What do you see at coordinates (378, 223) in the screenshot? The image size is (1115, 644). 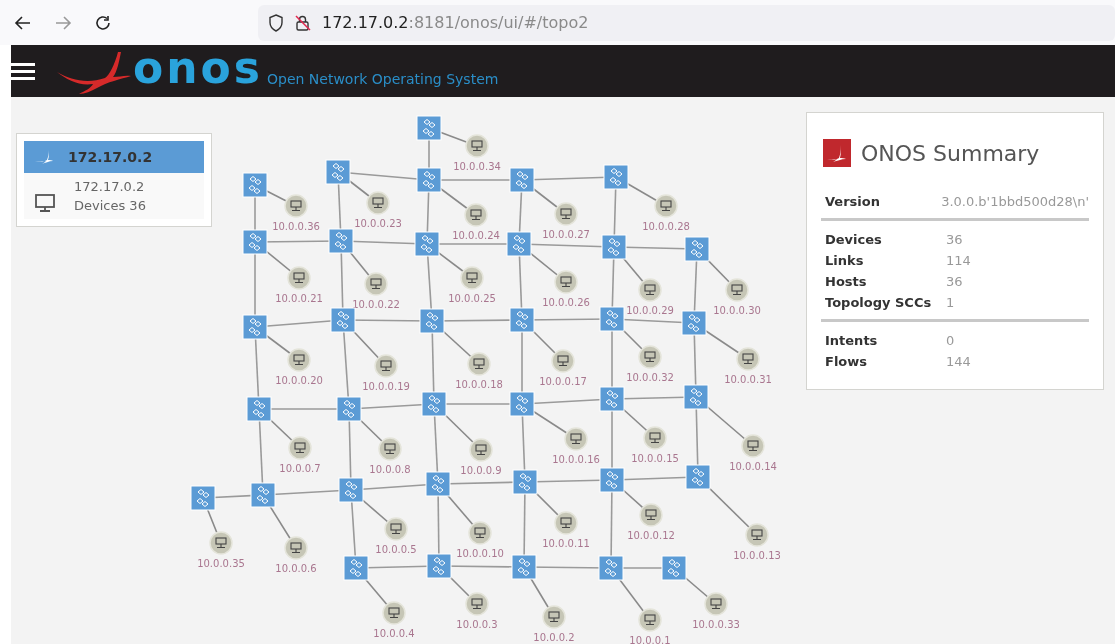 I see `host-label: 10.0.0.23` at bounding box center [378, 223].